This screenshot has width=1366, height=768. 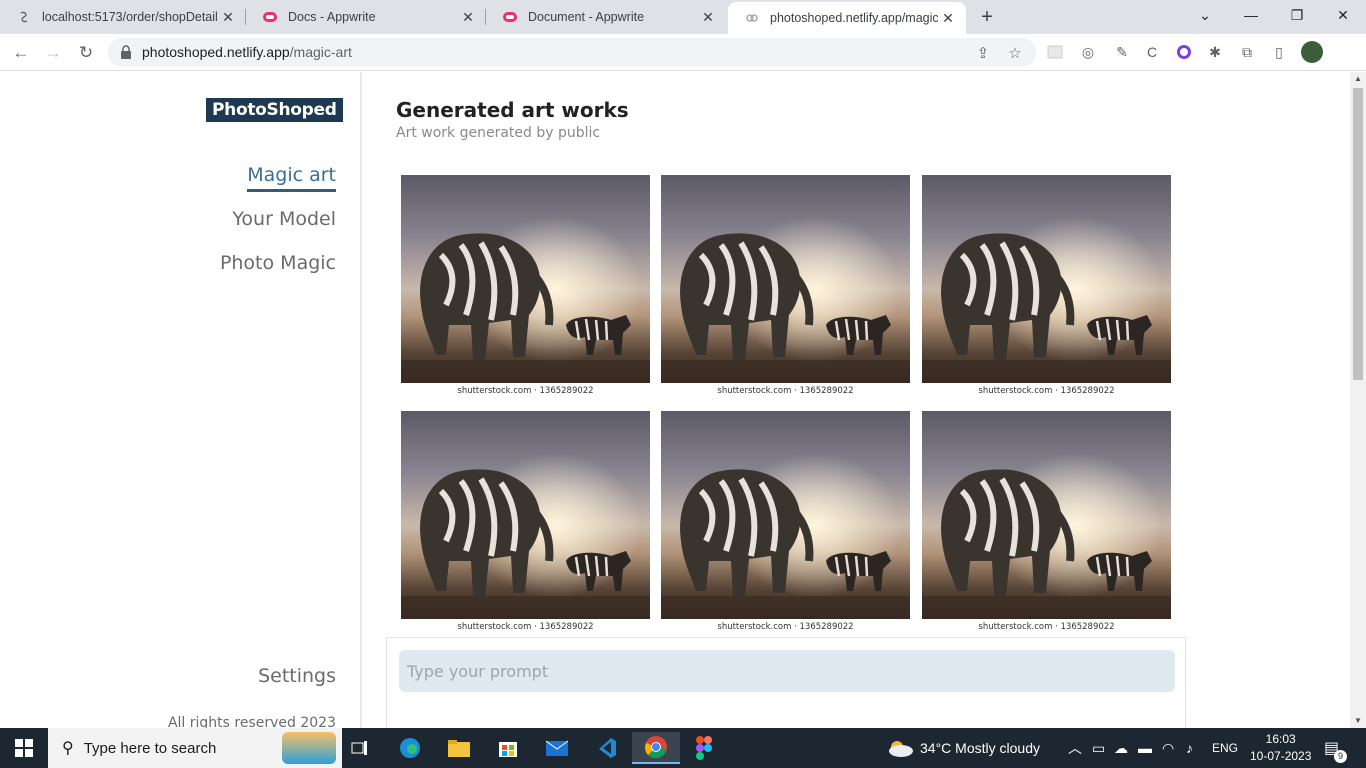 What do you see at coordinates (53, 53) in the screenshot?
I see `forward-icon: →` at bounding box center [53, 53].